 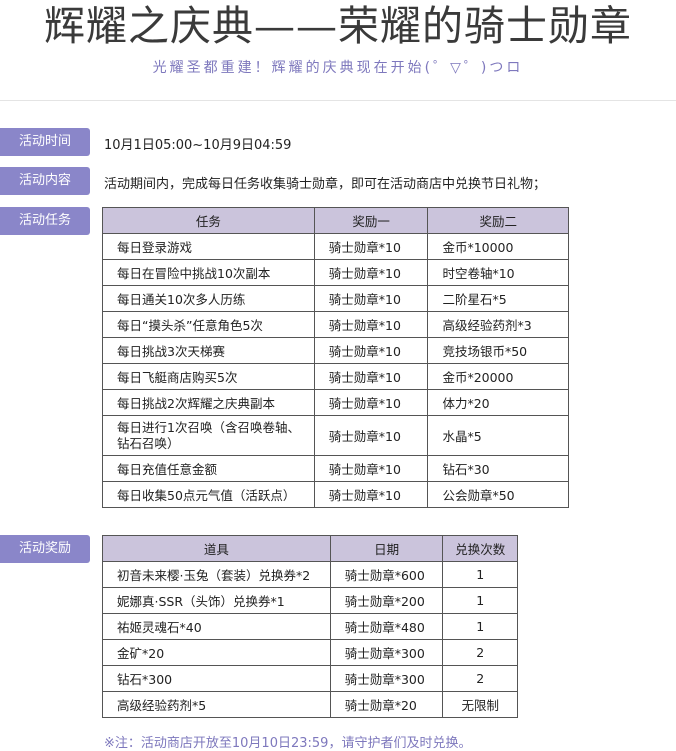 I want to click on task-cell: 每日登录游戏, so click(x=208, y=246).